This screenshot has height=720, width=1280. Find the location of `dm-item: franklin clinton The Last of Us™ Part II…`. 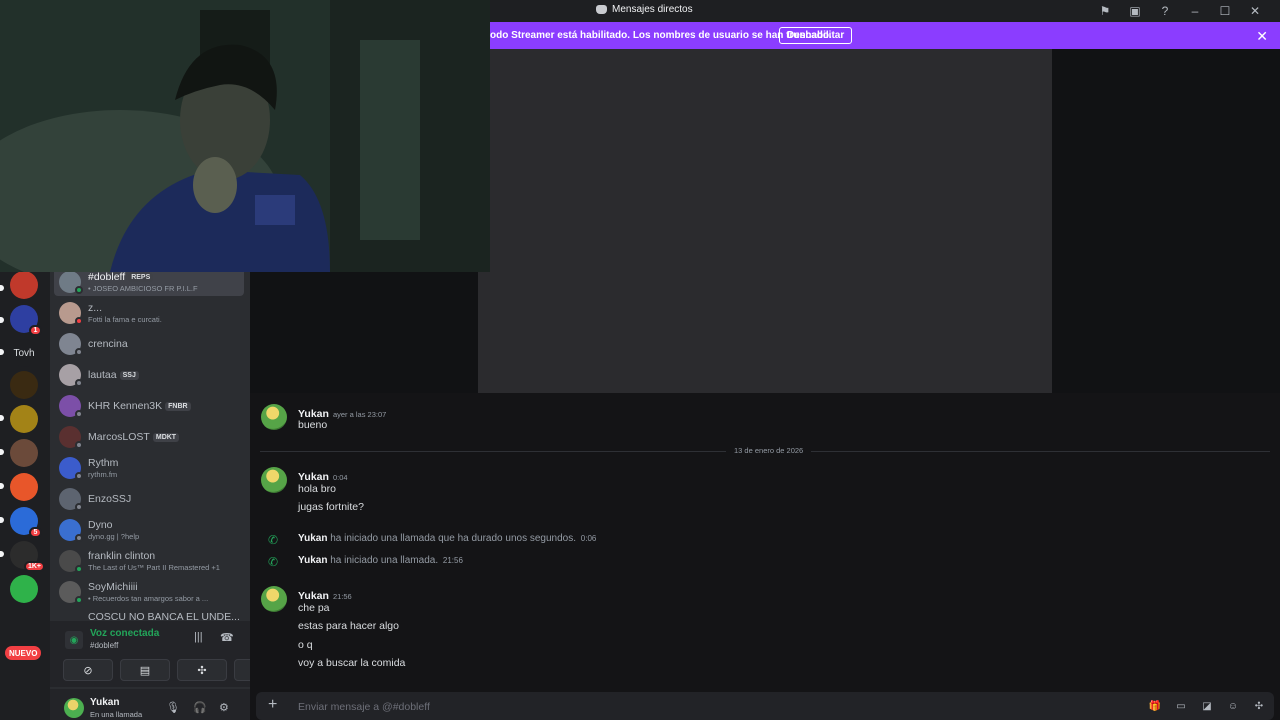

dm-item: franklin clinton The Last of Us™ Part II… is located at coordinates (149, 561).